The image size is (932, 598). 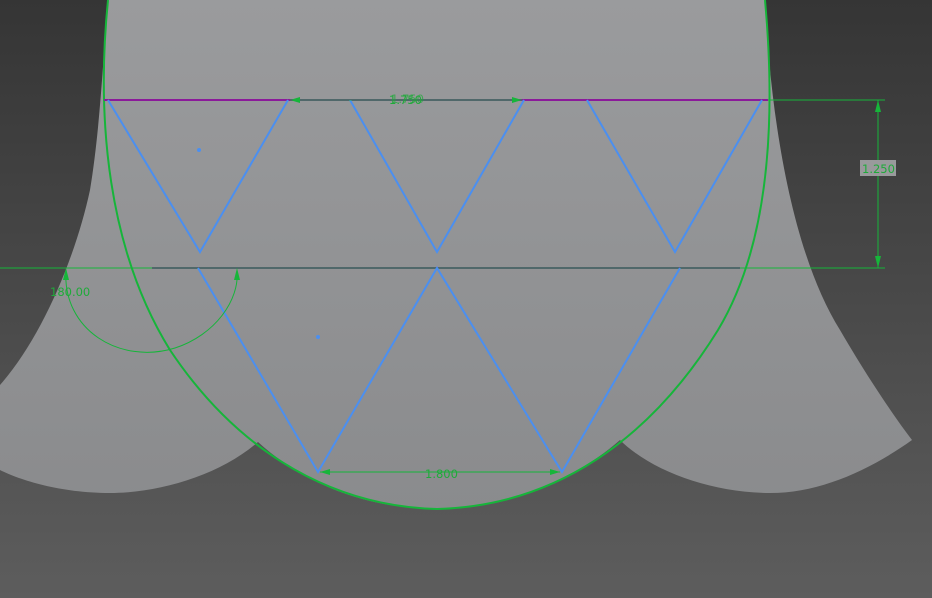 What do you see at coordinates (878, 169) in the screenshot?
I see `dimension-vertical-height-value: 1.250` at bounding box center [878, 169].